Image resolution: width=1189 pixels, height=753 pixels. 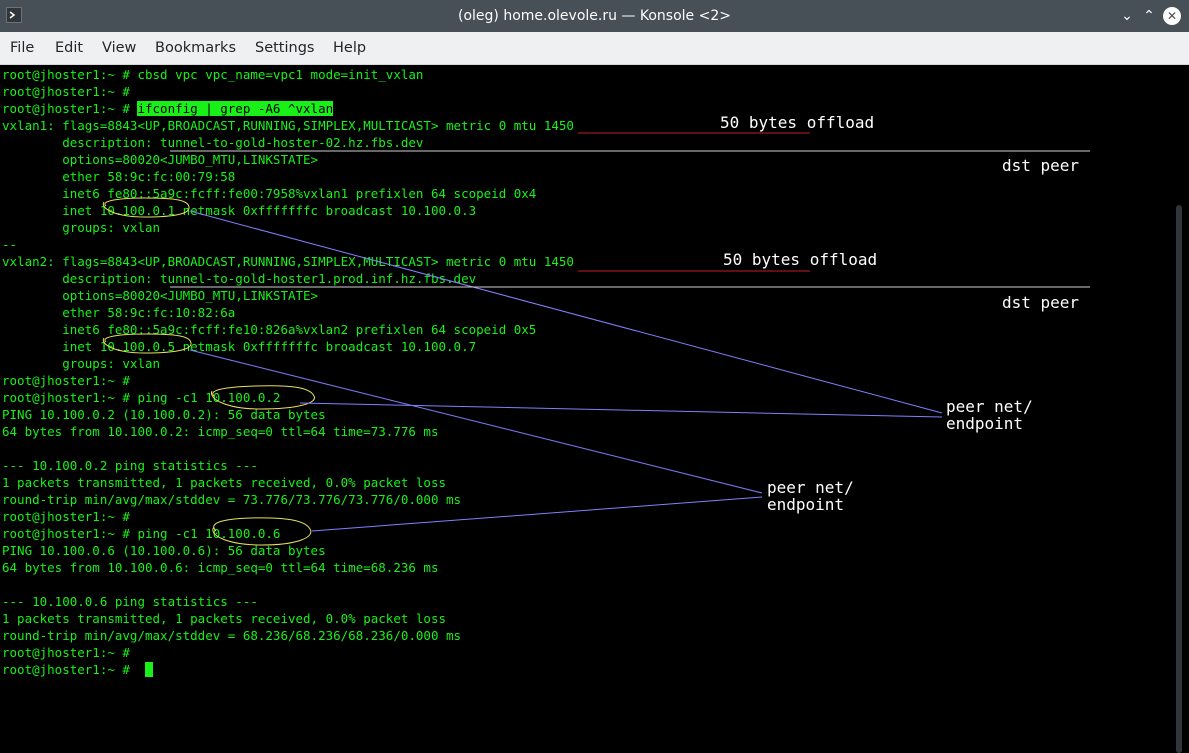 What do you see at coordinates (1149, 16) in the screenshot?
I see `chevron-up-icon: ⌃` at bounding box center [1149, 16].